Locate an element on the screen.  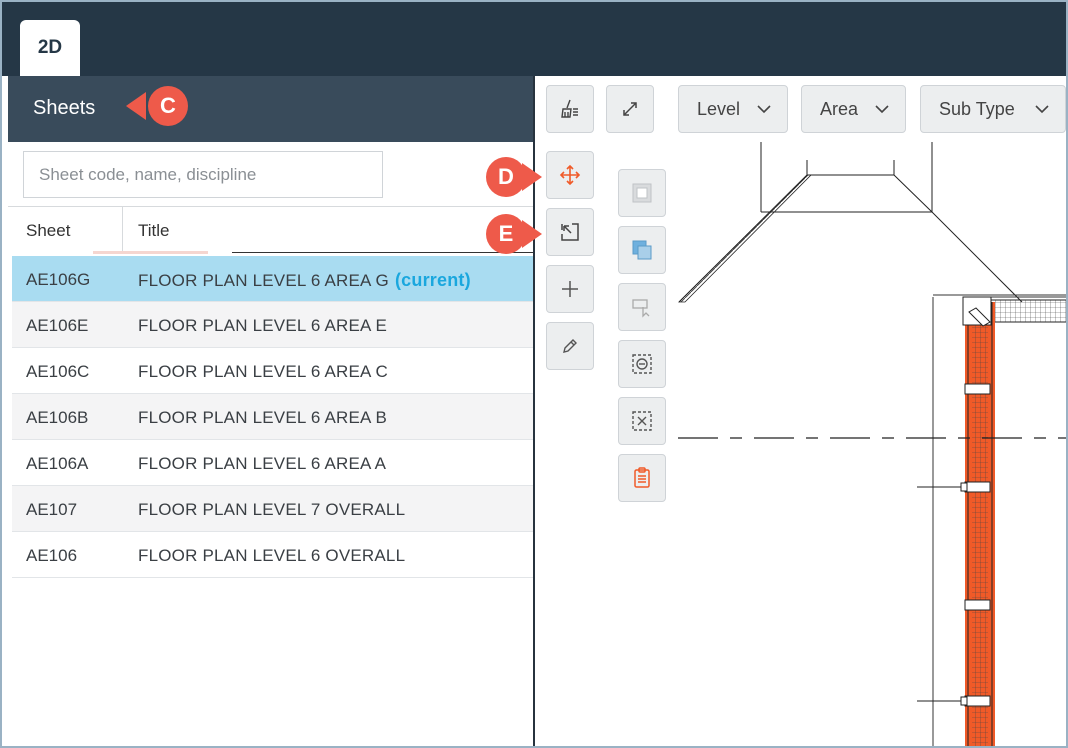
table-row: AE106B FLOOR PLAN LEVEL 6 AREA B is located at coordinates (273, 417).